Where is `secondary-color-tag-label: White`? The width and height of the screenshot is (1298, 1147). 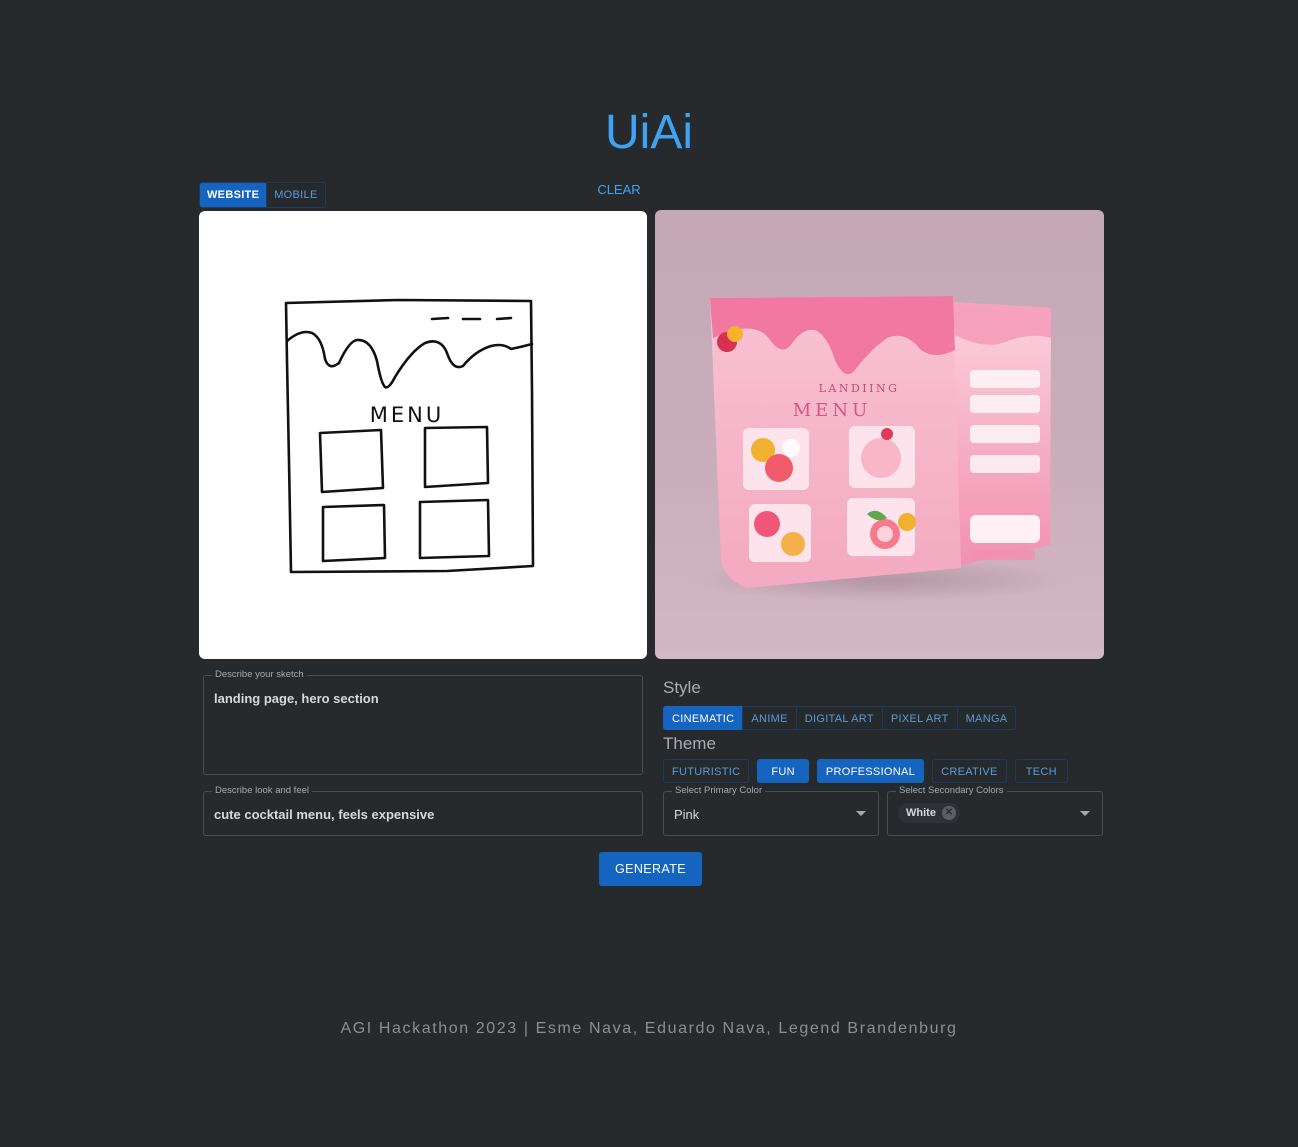
secondary-color-tag-label: White is located at coordinates (921, 813).